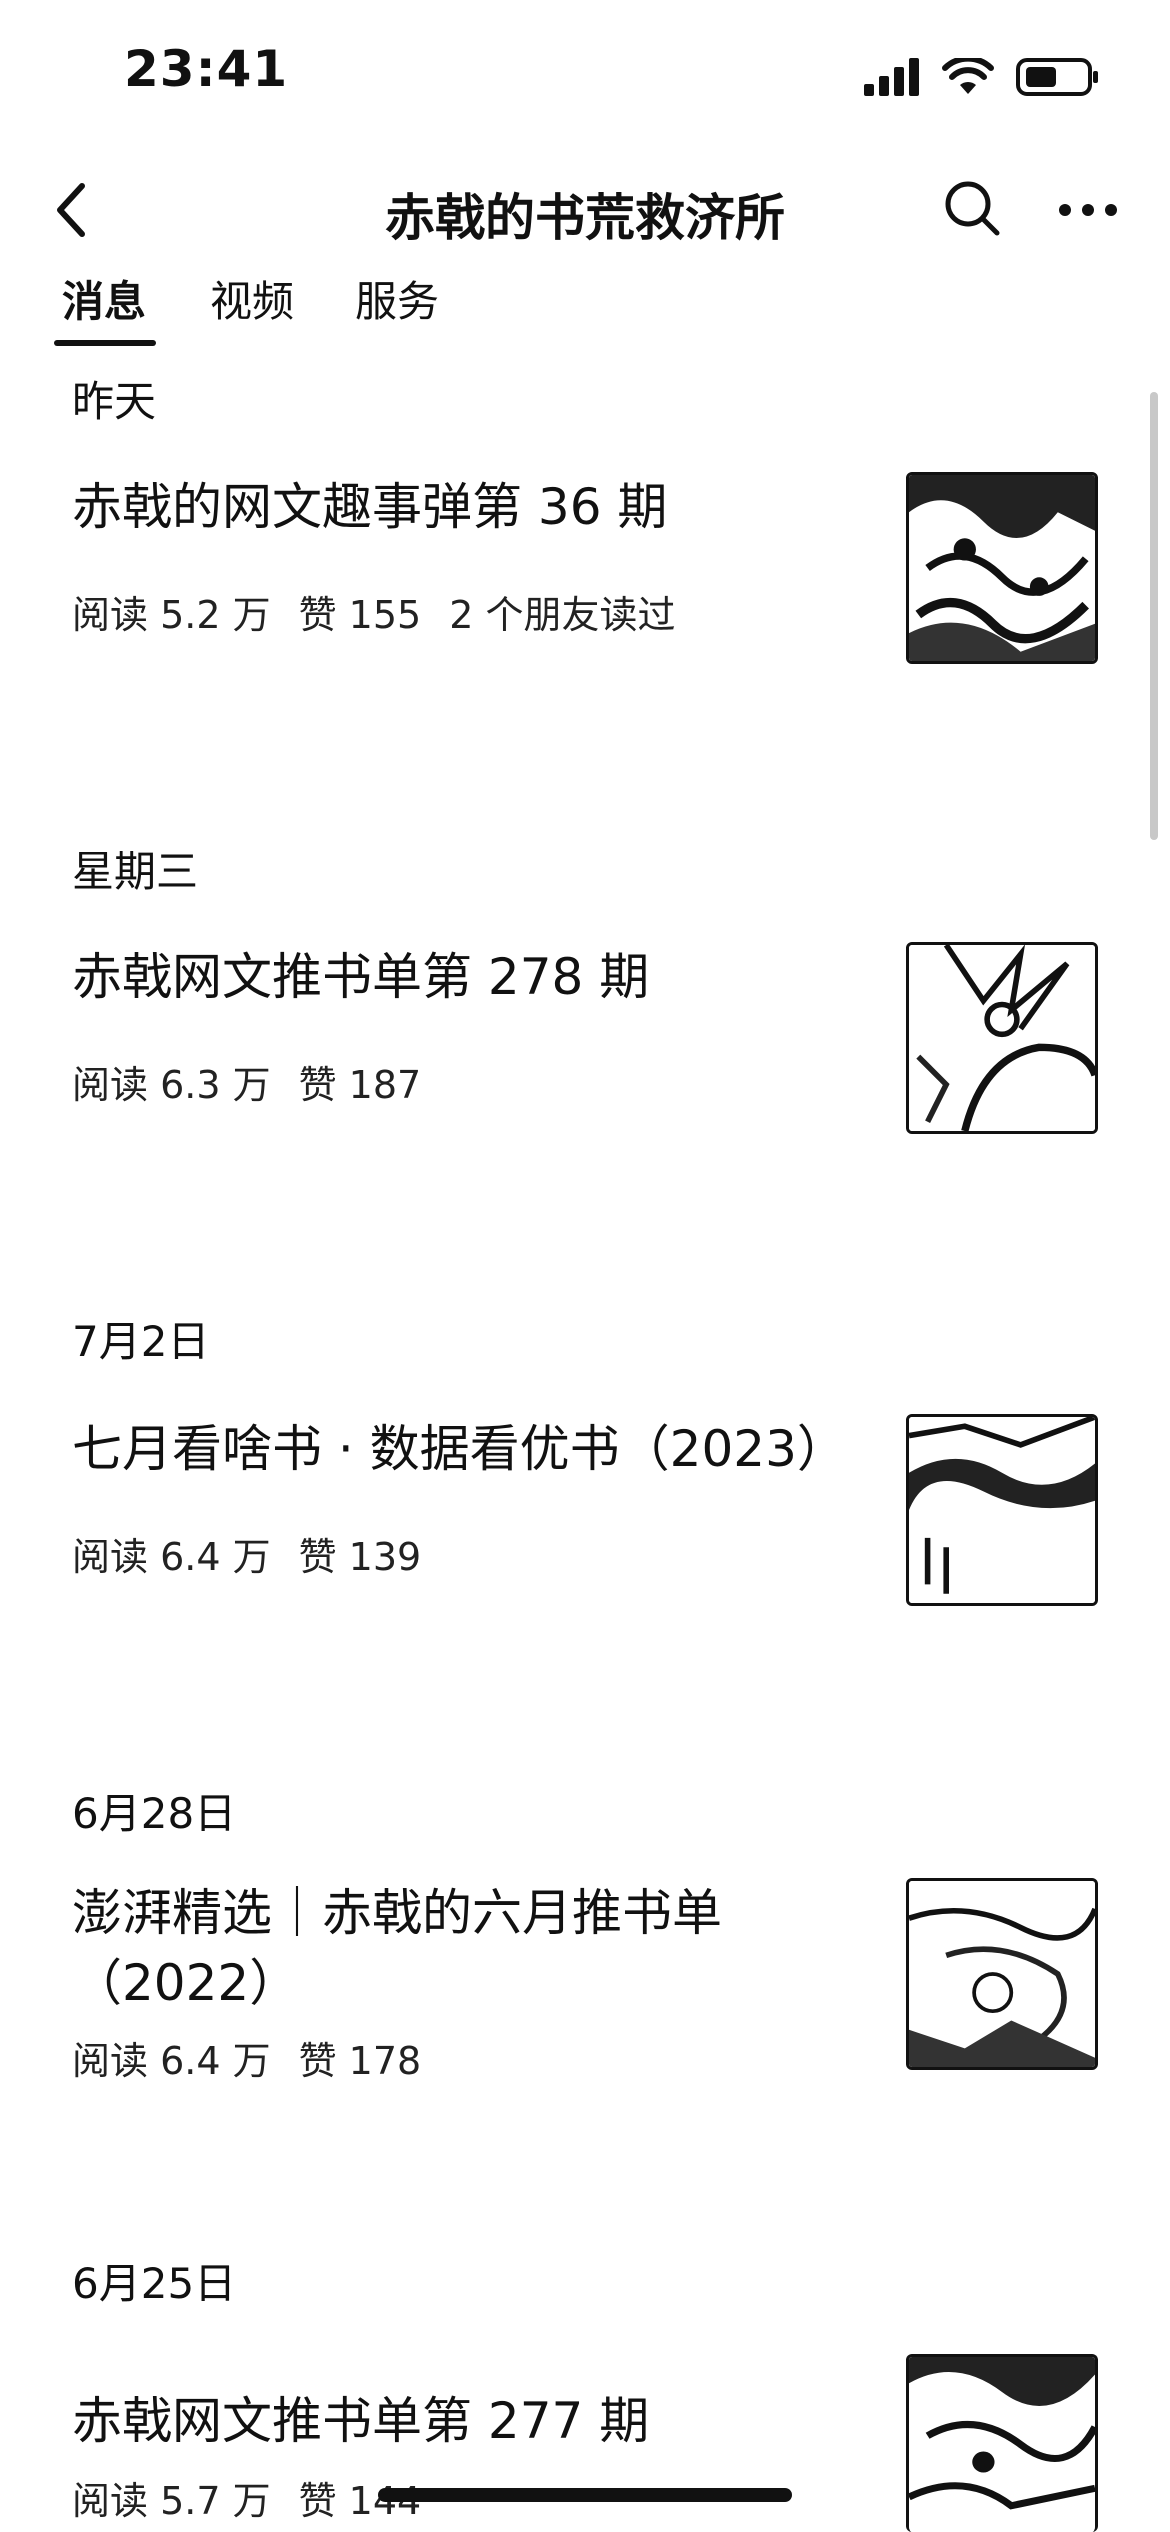 Image resolution: width=1170 pixels, height=2532 pixels. What do you see at coordinates (141, 1341) in the screenshot?
I see `date-label: 7月2日` at bounding box center [141, 1341].